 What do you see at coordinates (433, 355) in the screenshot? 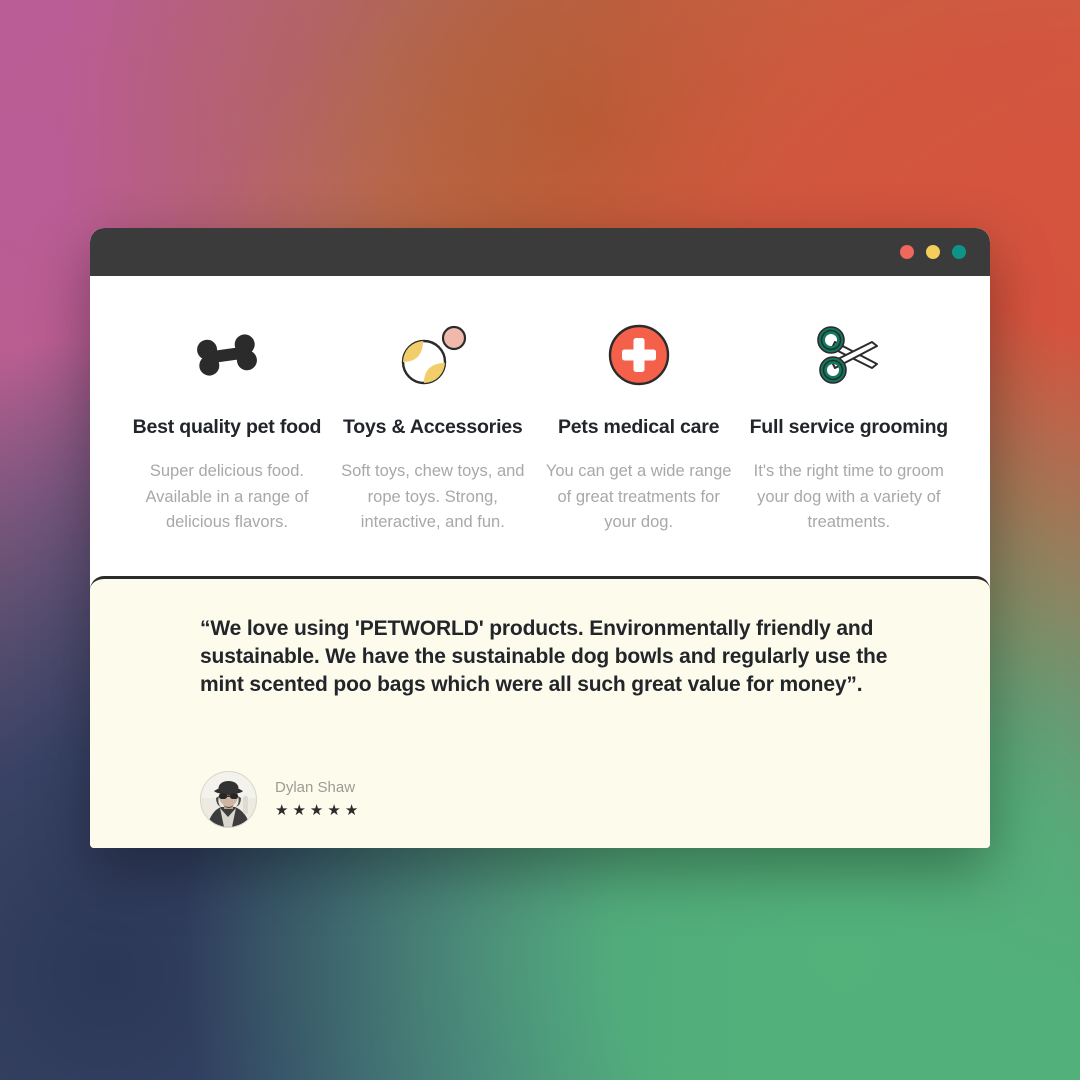
I see `tennis-balls-icon` at bounding box center [433, 355].